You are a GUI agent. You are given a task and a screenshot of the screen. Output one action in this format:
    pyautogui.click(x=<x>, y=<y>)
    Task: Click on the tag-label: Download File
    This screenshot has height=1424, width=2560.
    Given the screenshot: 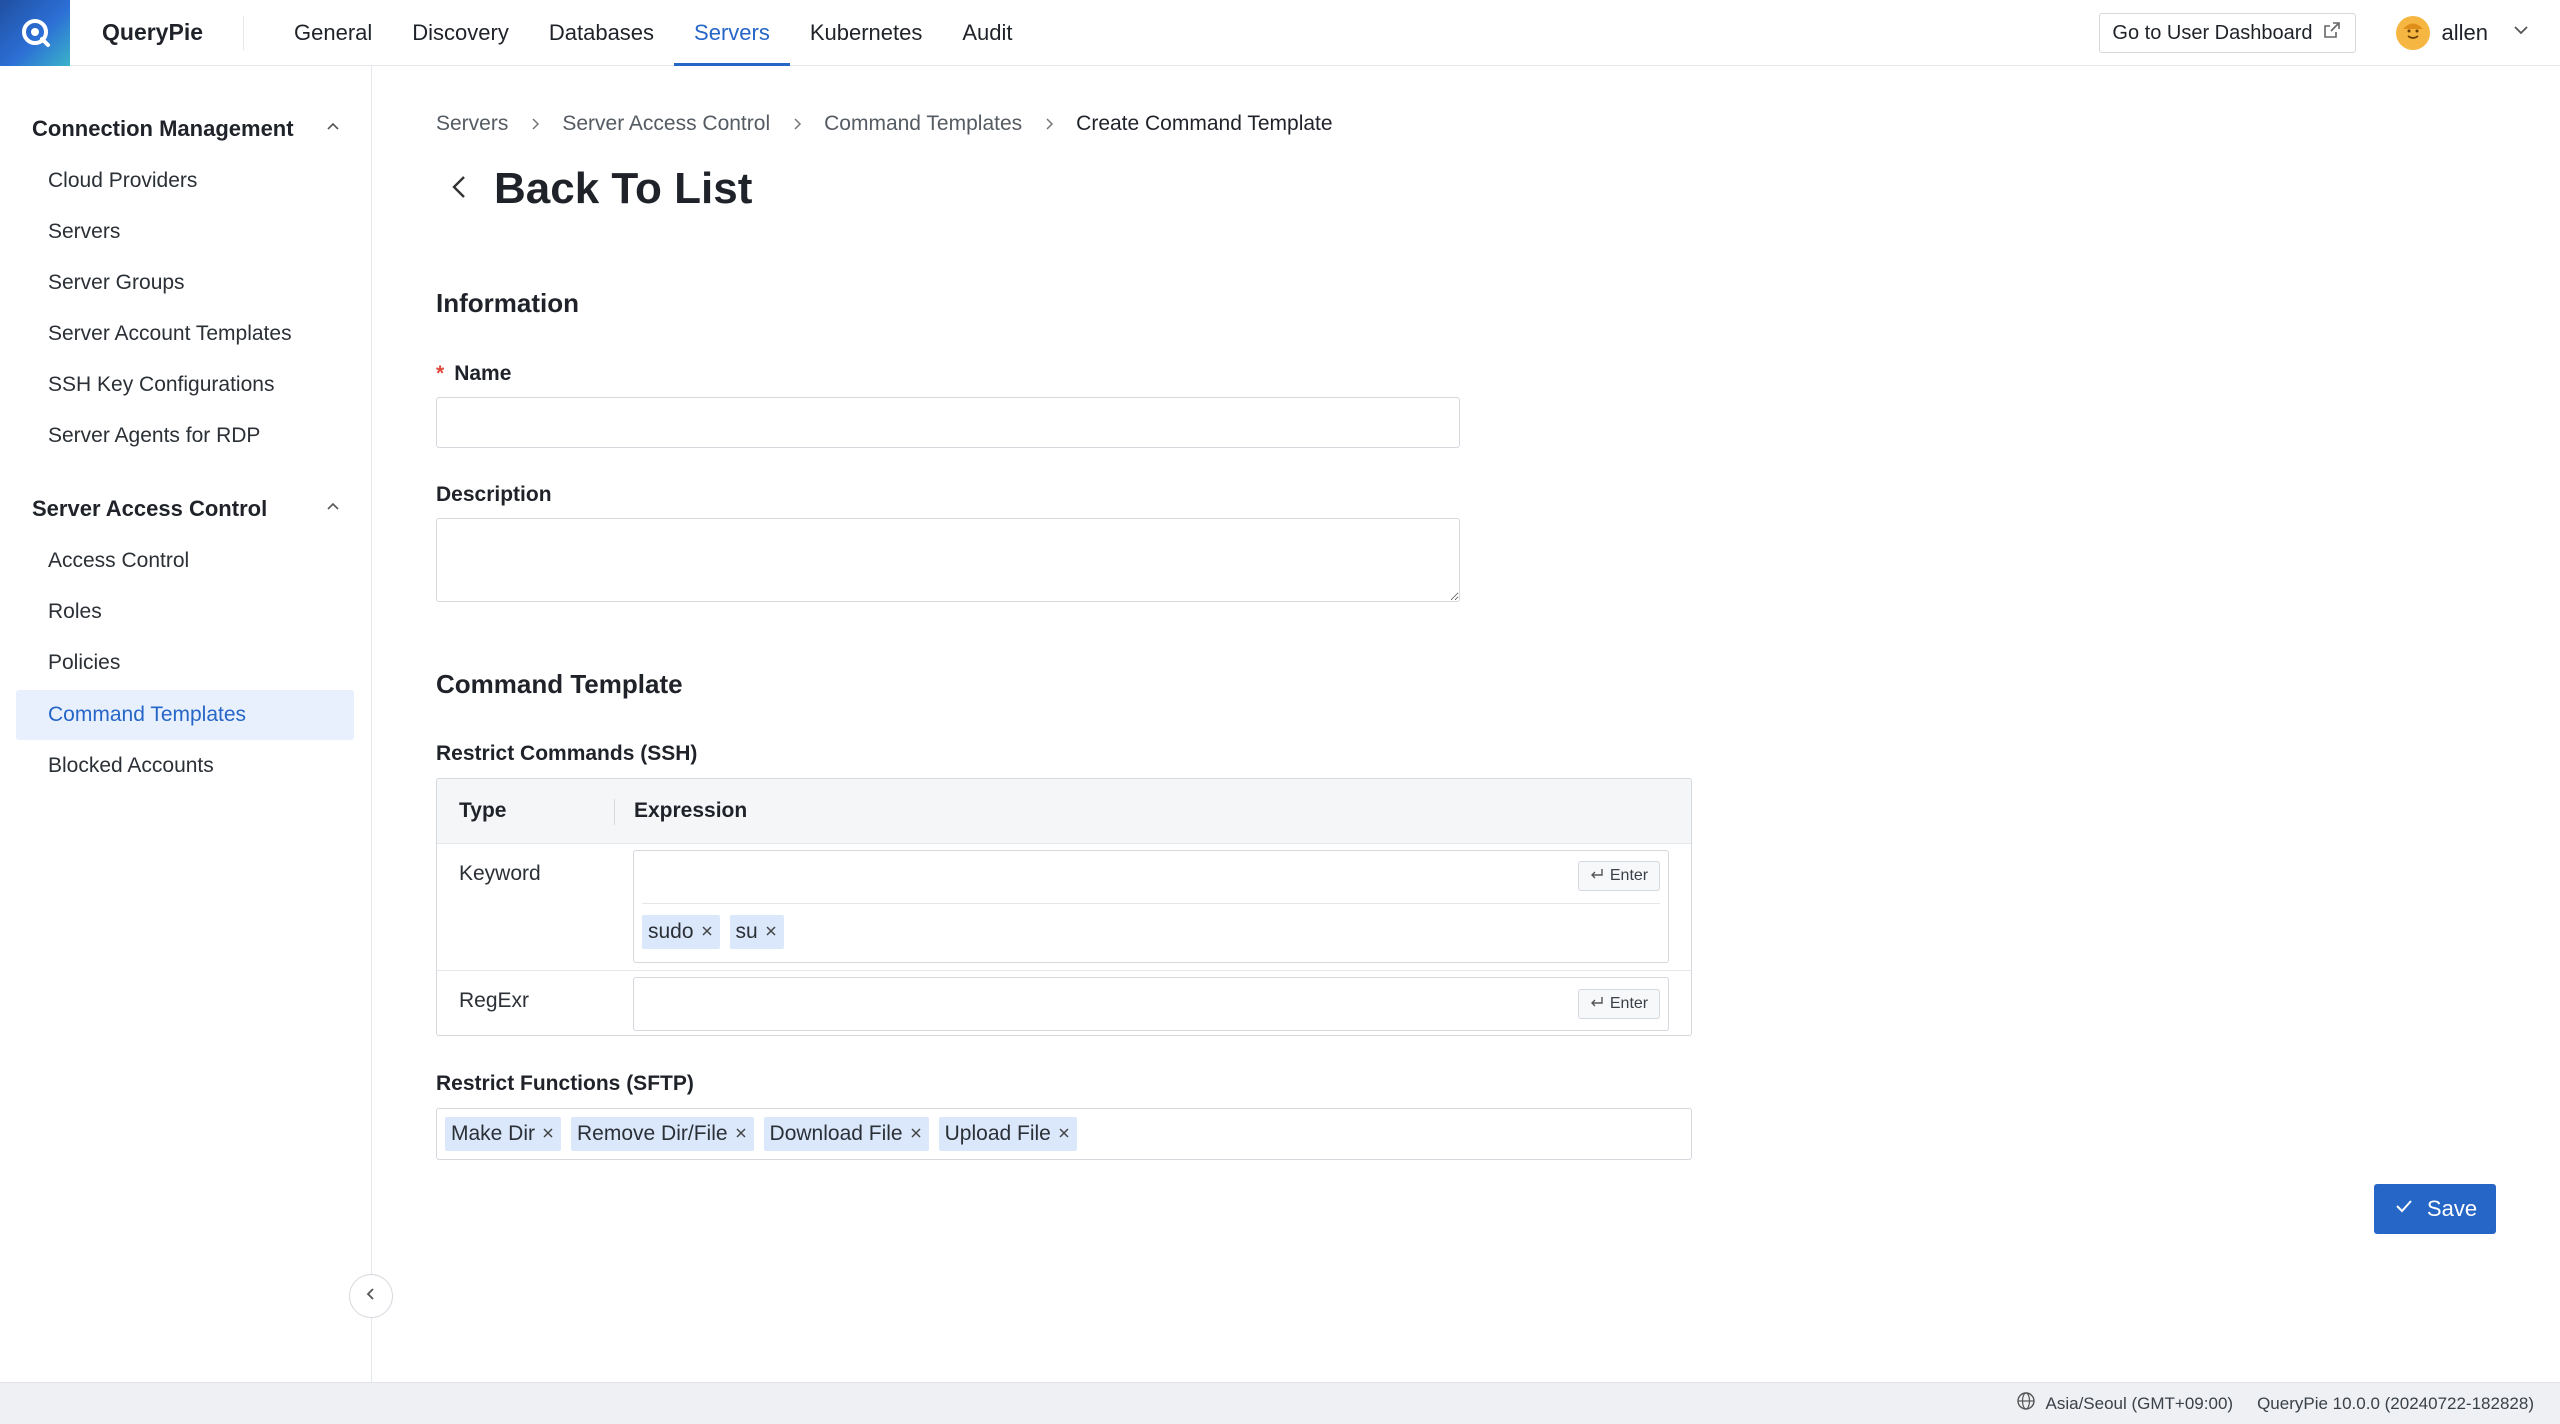 What is the action you would take?
    pyautogui.click(x=836, y=1133)
    